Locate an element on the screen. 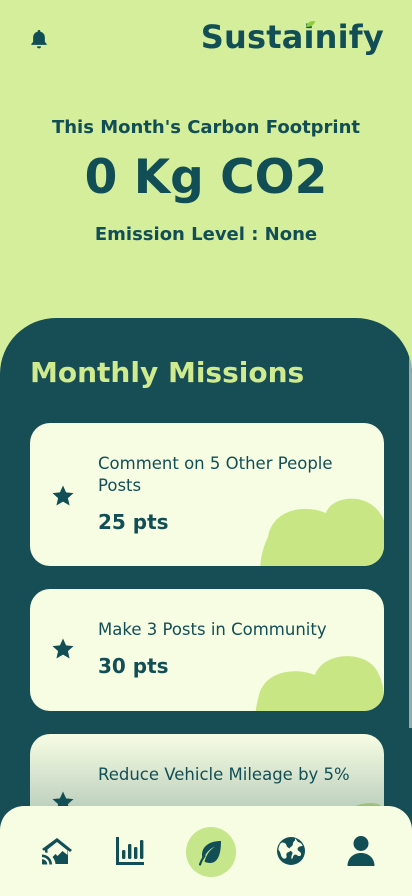 This screenshot has height=896, width=412. mission-label: Comment on 5 Other People Posts is located at coordinates (215, 474).